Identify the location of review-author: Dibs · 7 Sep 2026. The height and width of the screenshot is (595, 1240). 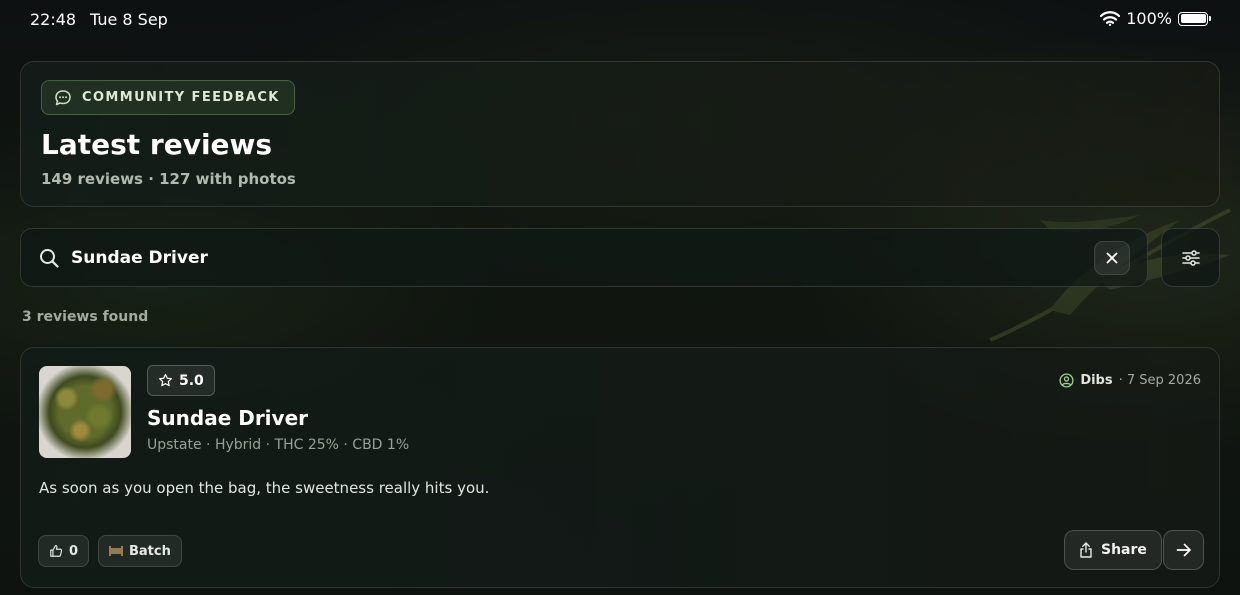
(1130, 380).